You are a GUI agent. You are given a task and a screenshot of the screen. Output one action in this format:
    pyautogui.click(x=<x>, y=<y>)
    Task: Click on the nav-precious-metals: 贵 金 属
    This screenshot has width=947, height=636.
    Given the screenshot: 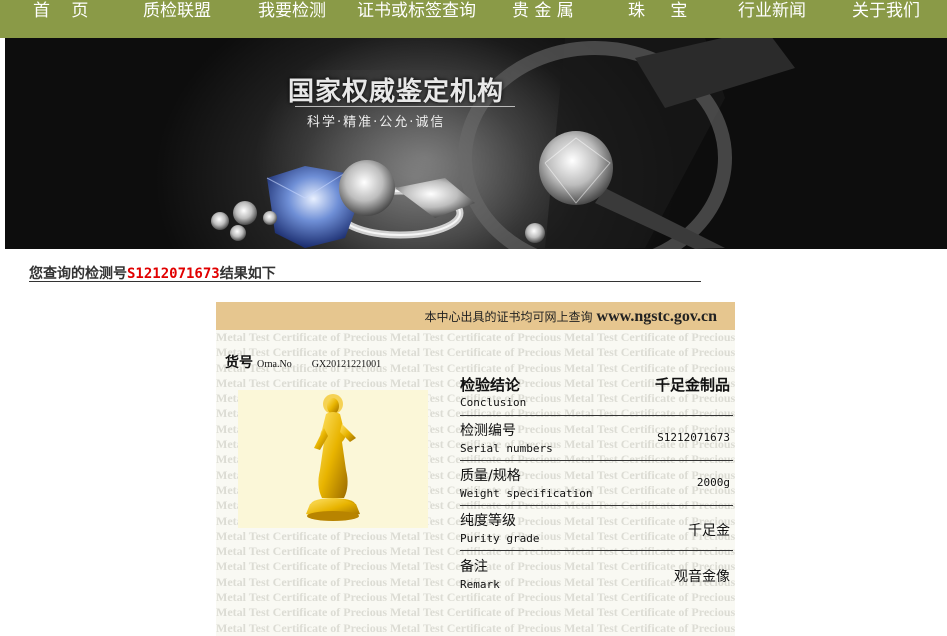 What is the action you would take?
    pyautogui.click(x=543, y=19)
    